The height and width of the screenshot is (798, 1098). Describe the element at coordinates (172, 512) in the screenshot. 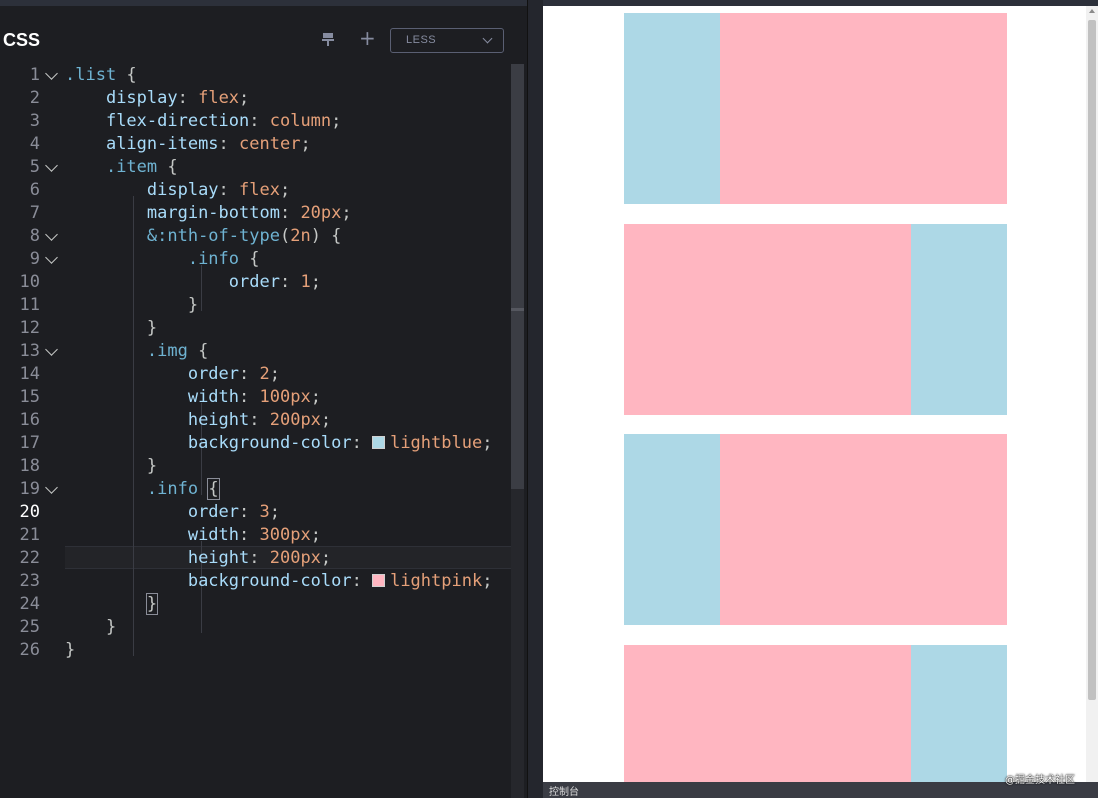

I see `code-text: order: 3;` at that location.